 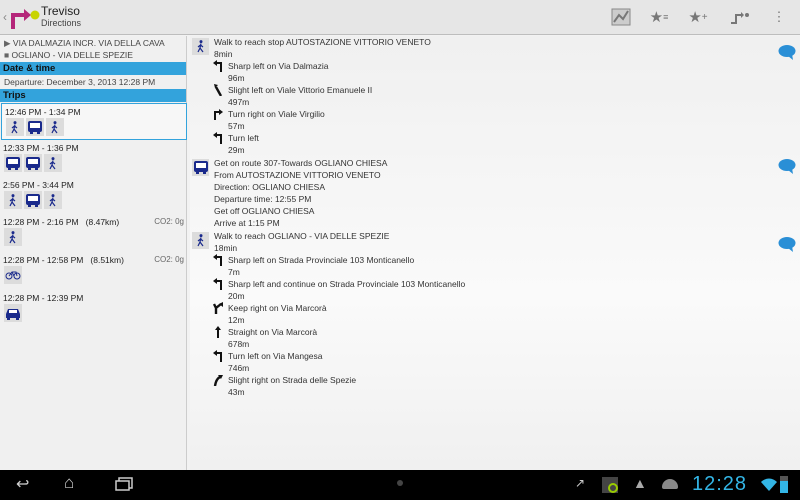 What do you see at coordinates (784, 484) in the screenshot?
I see `battery-icon` at bounding box center [784, 484].